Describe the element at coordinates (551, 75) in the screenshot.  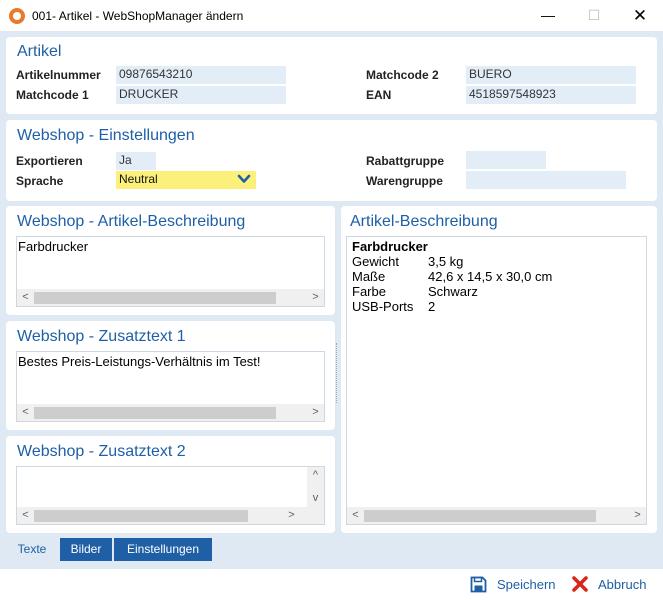
I see `matchcode2-field: BUERO` at that location.